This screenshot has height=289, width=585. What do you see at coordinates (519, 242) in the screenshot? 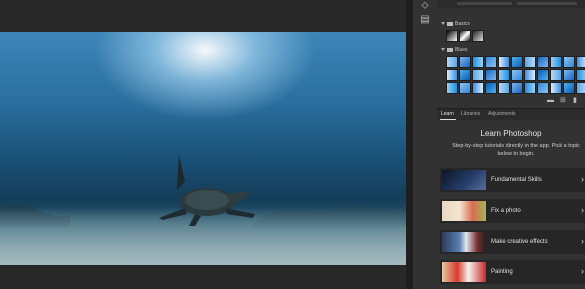
I see `tutorial-label: Make creative effects` at bounding box center [519, 242].